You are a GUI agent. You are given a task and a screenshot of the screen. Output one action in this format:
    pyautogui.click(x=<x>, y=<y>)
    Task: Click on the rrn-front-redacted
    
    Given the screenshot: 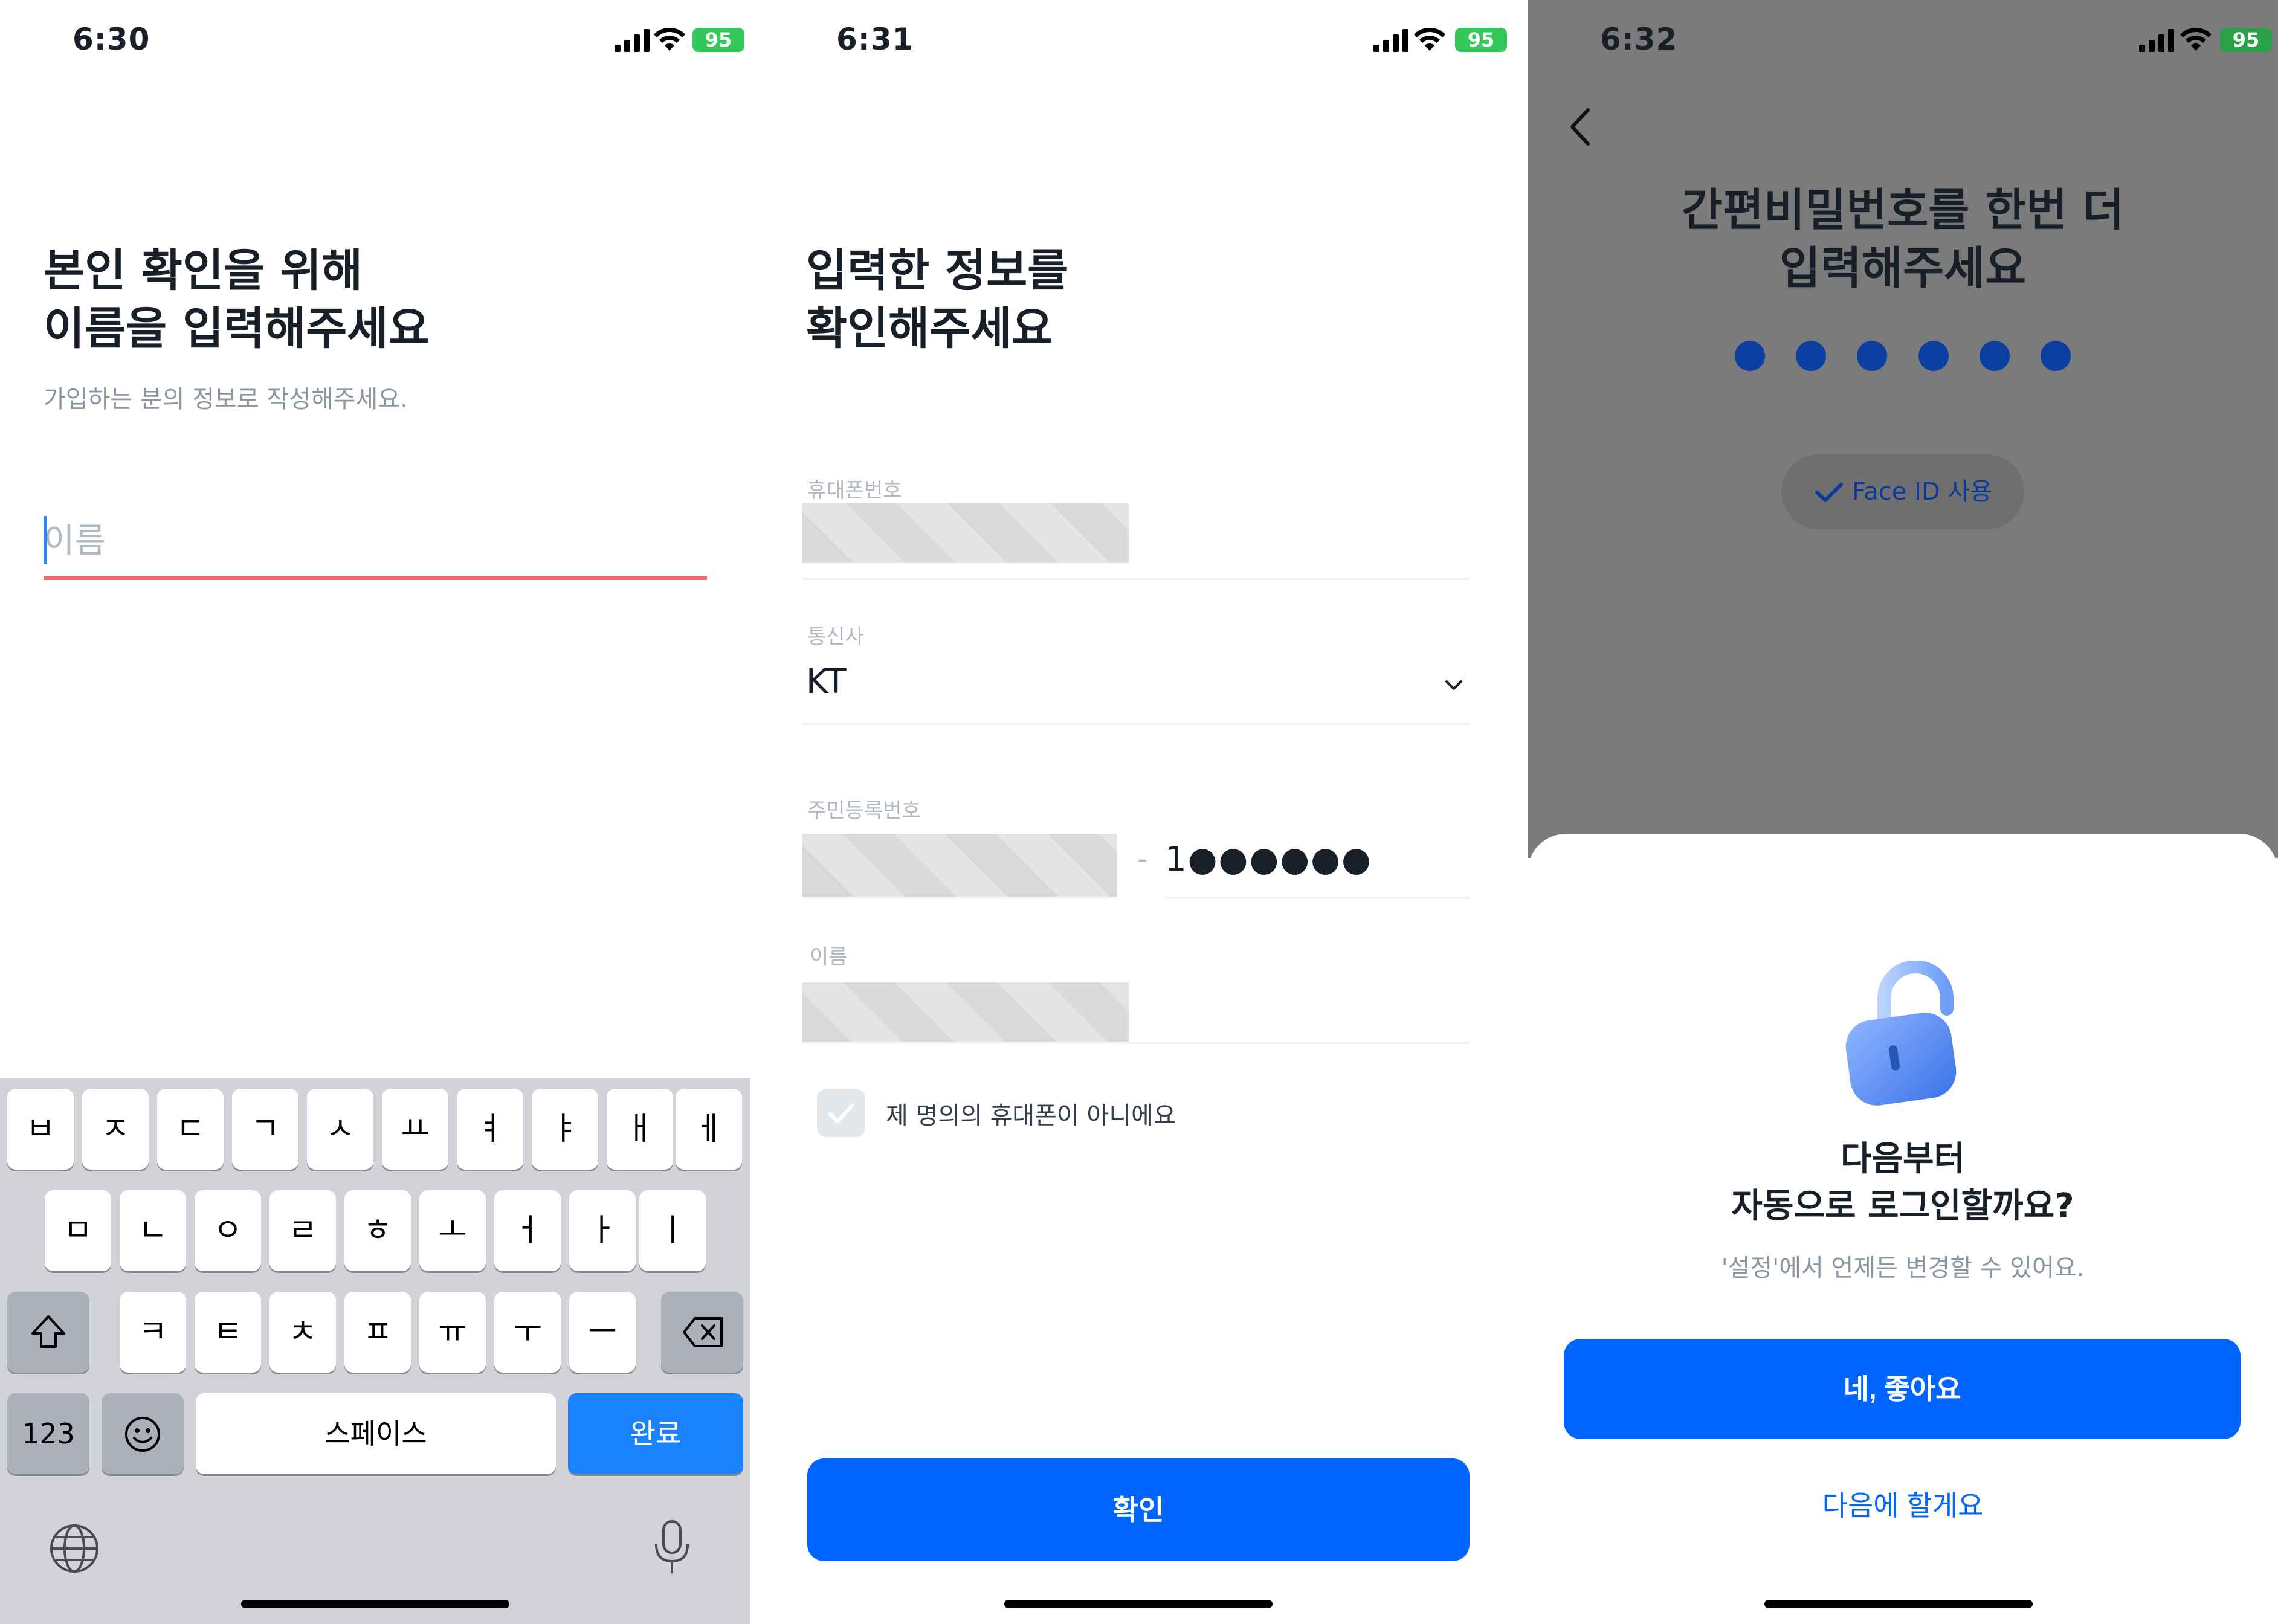 What is the action you would take?
    pyautogui.click(x=960, y=865)
    